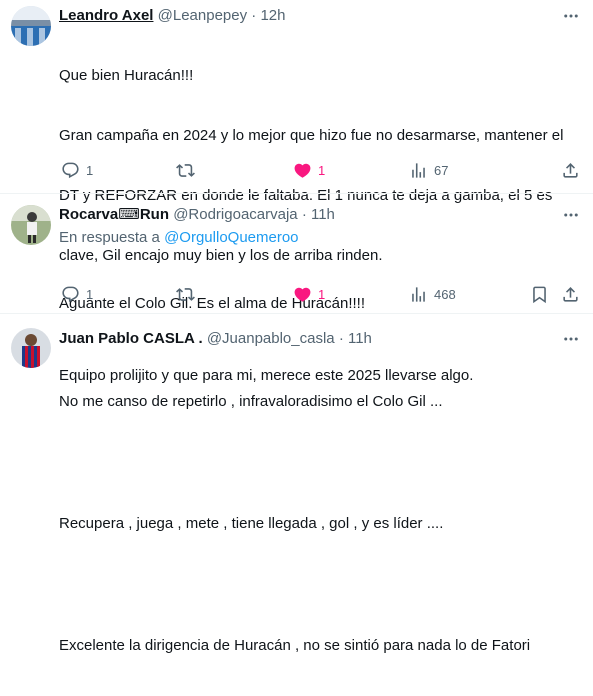 Image resolution: width=593 pixels, height=696 pixels. What do you see at coordinates (126, 75) in the screenshot?
I see `tweet-text-line: Que bien Huracán!!!` at bounding box center [126, 75].